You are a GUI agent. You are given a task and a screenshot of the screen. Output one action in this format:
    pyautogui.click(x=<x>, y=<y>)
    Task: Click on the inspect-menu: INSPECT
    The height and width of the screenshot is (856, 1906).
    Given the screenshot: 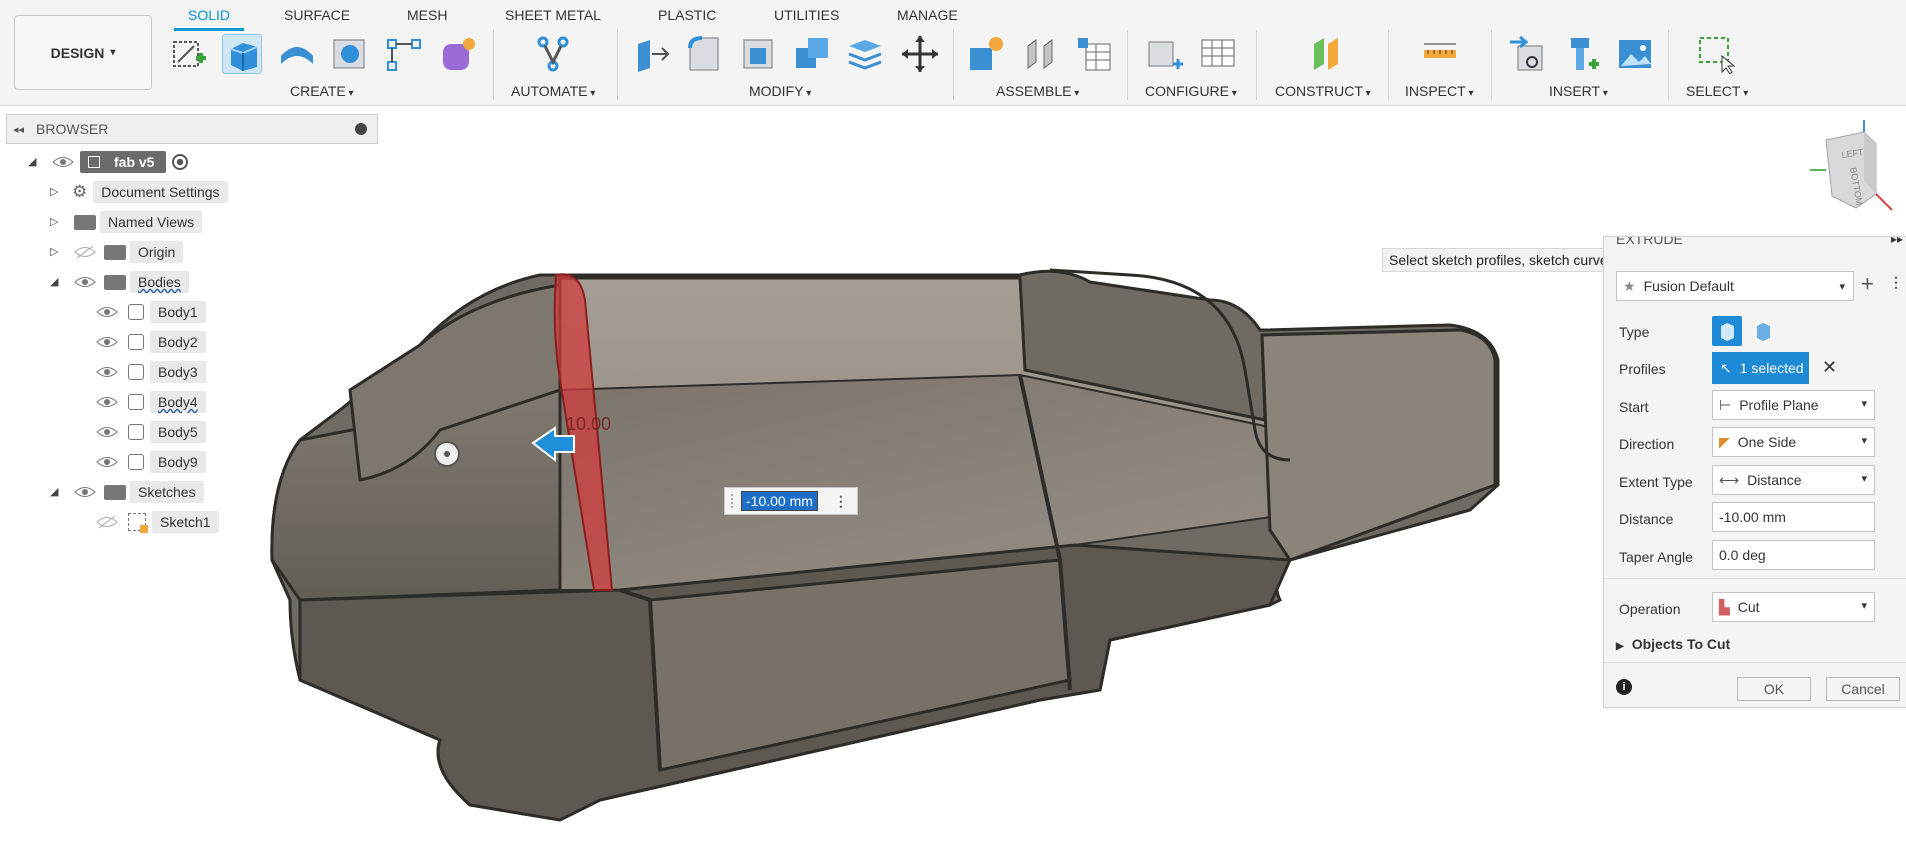 What is the action you would take?
    pyautogui.click(x=1439, y=91)
    